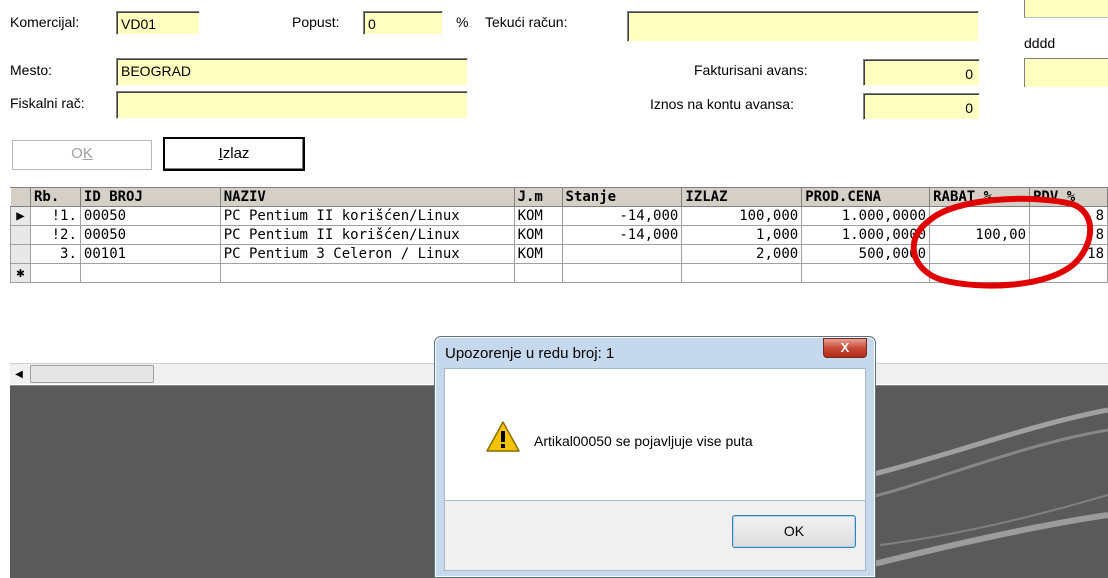  Describe the element at coordinates (622, 197) in the screenshot. I see `col-stanje: Stanje` at that location.